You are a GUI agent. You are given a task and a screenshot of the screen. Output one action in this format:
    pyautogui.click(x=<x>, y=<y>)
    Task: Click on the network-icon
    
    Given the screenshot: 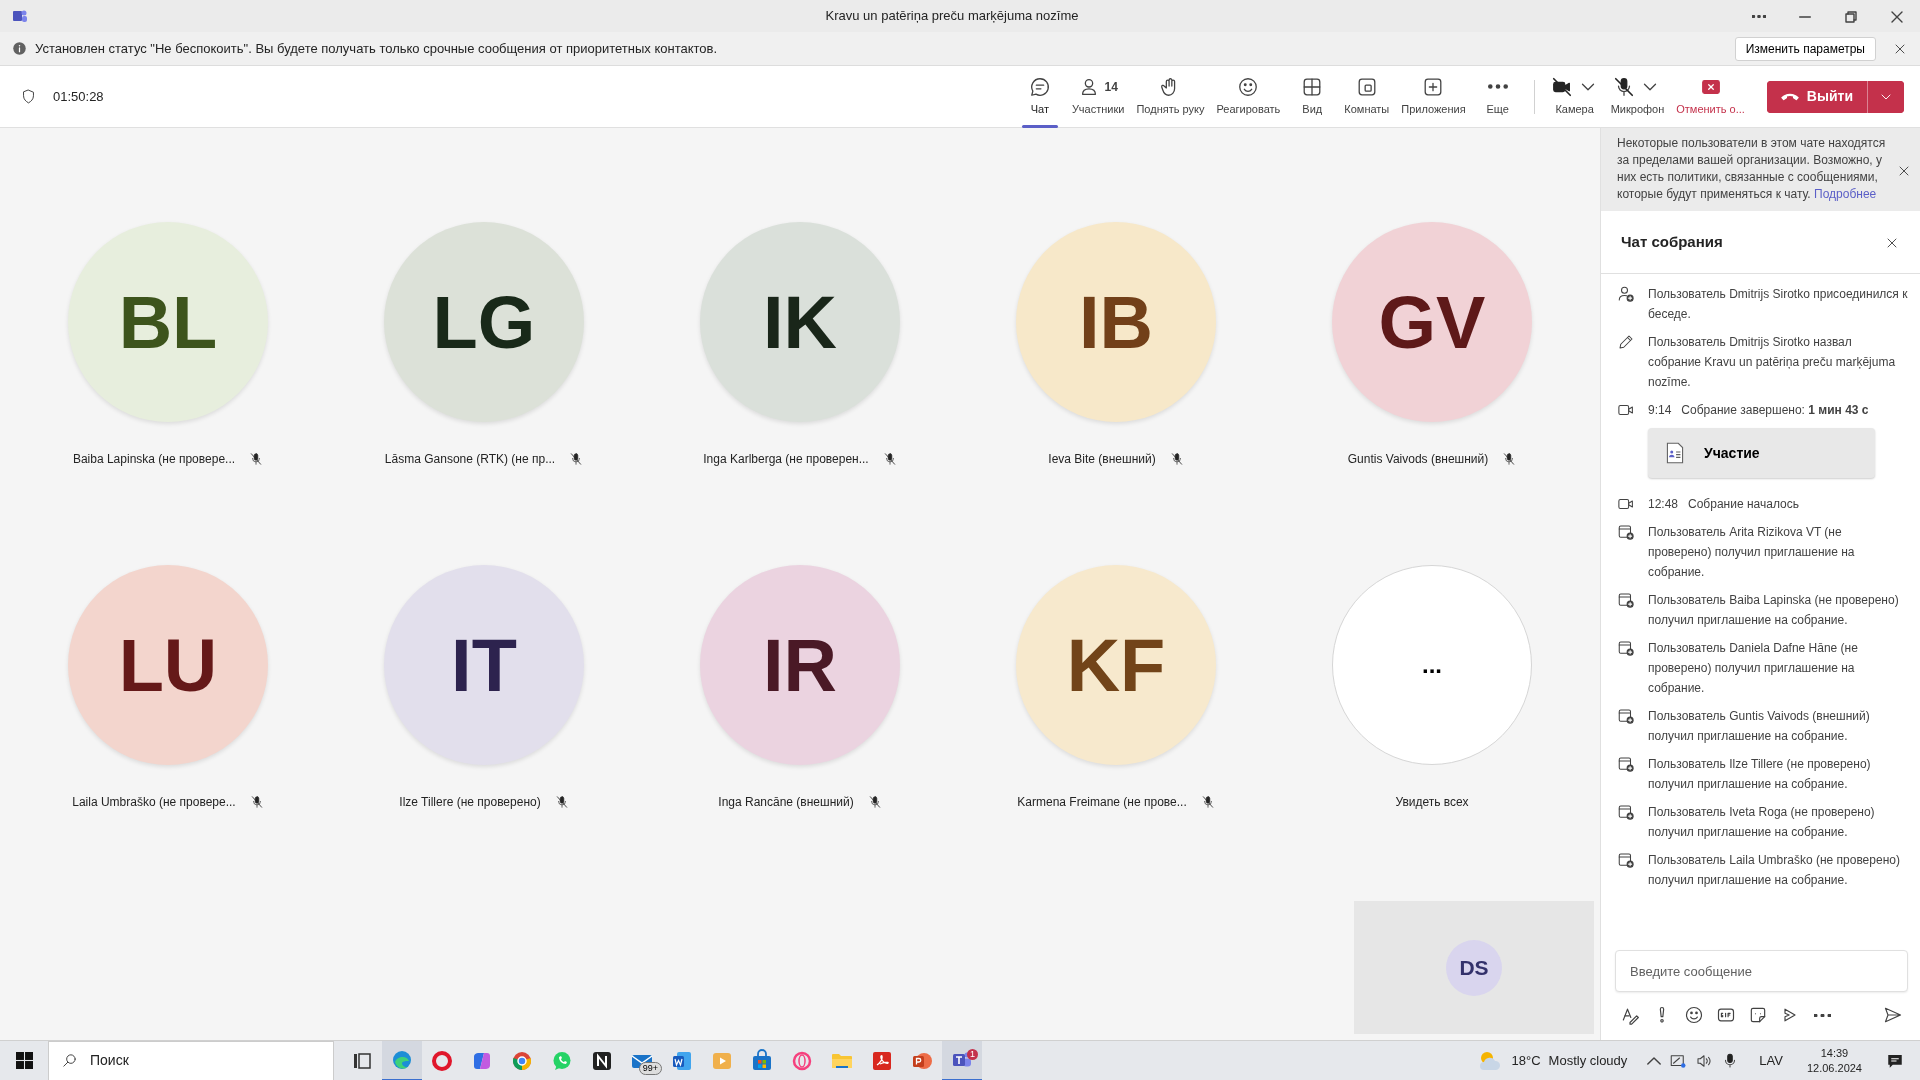 What is the action you would take?
    pyautogui.click(x=1678, y=1061)
    